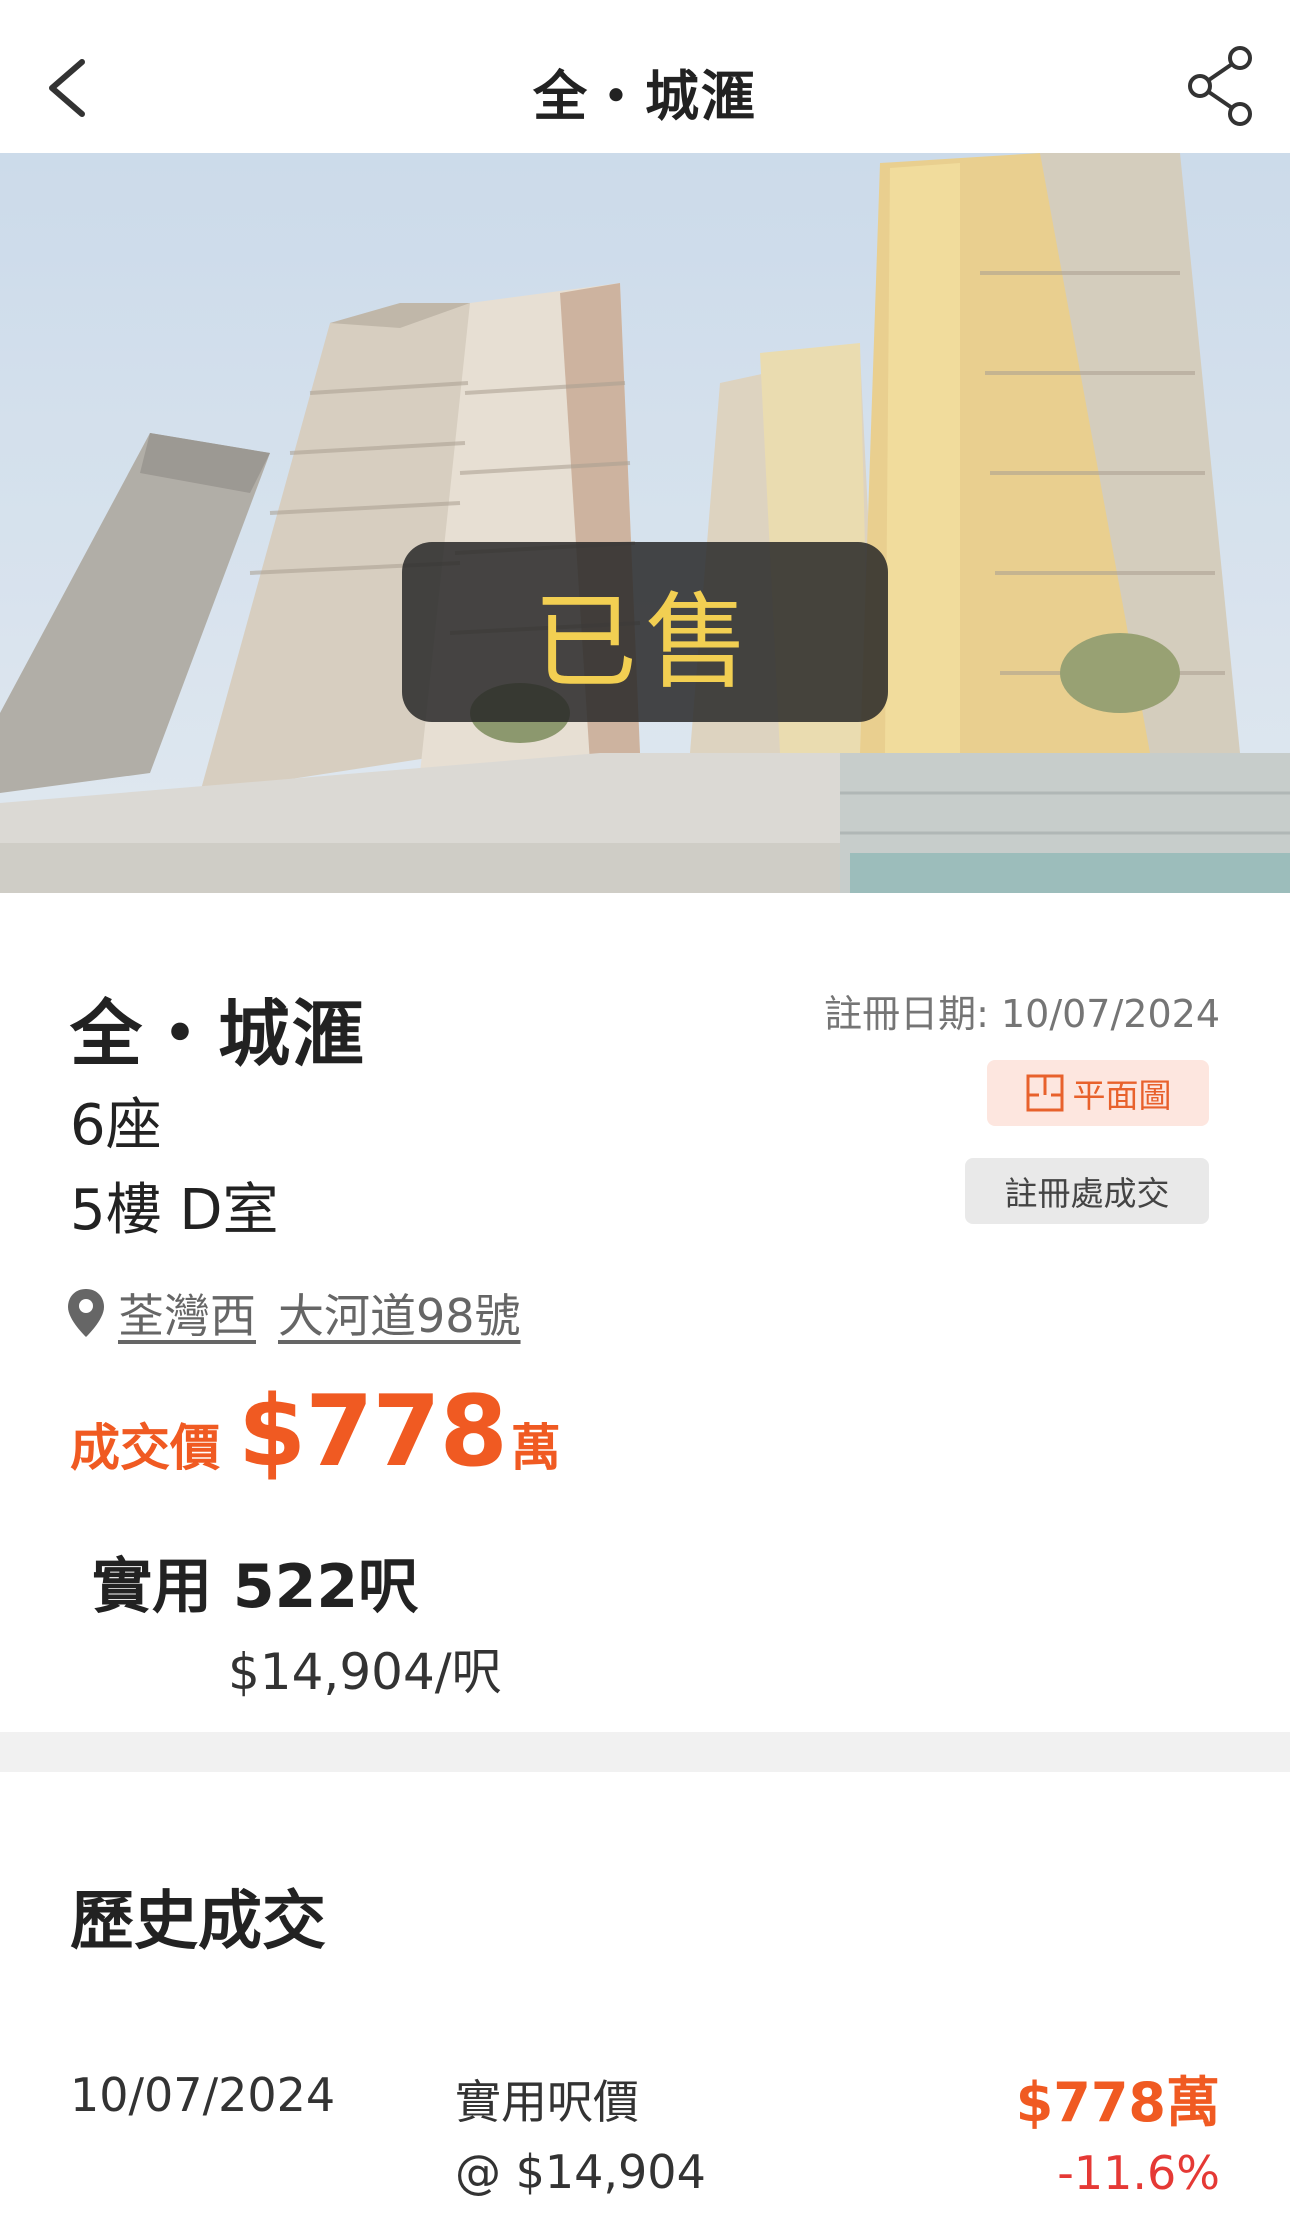 The image size is (1290, 2233). What do you see at coordinates (1087, 1191) in the screenshot?
I see `registry-tag: 註冊處成交` at bounding box center [1087, 1191].